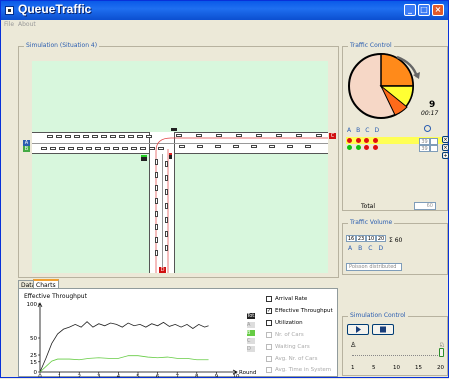 The height and width of the screenshot is (379, 449). What do you see at coordinates (358, 140) in the screenshot?
I see `light-b-red` at bounding box center [358, 140].